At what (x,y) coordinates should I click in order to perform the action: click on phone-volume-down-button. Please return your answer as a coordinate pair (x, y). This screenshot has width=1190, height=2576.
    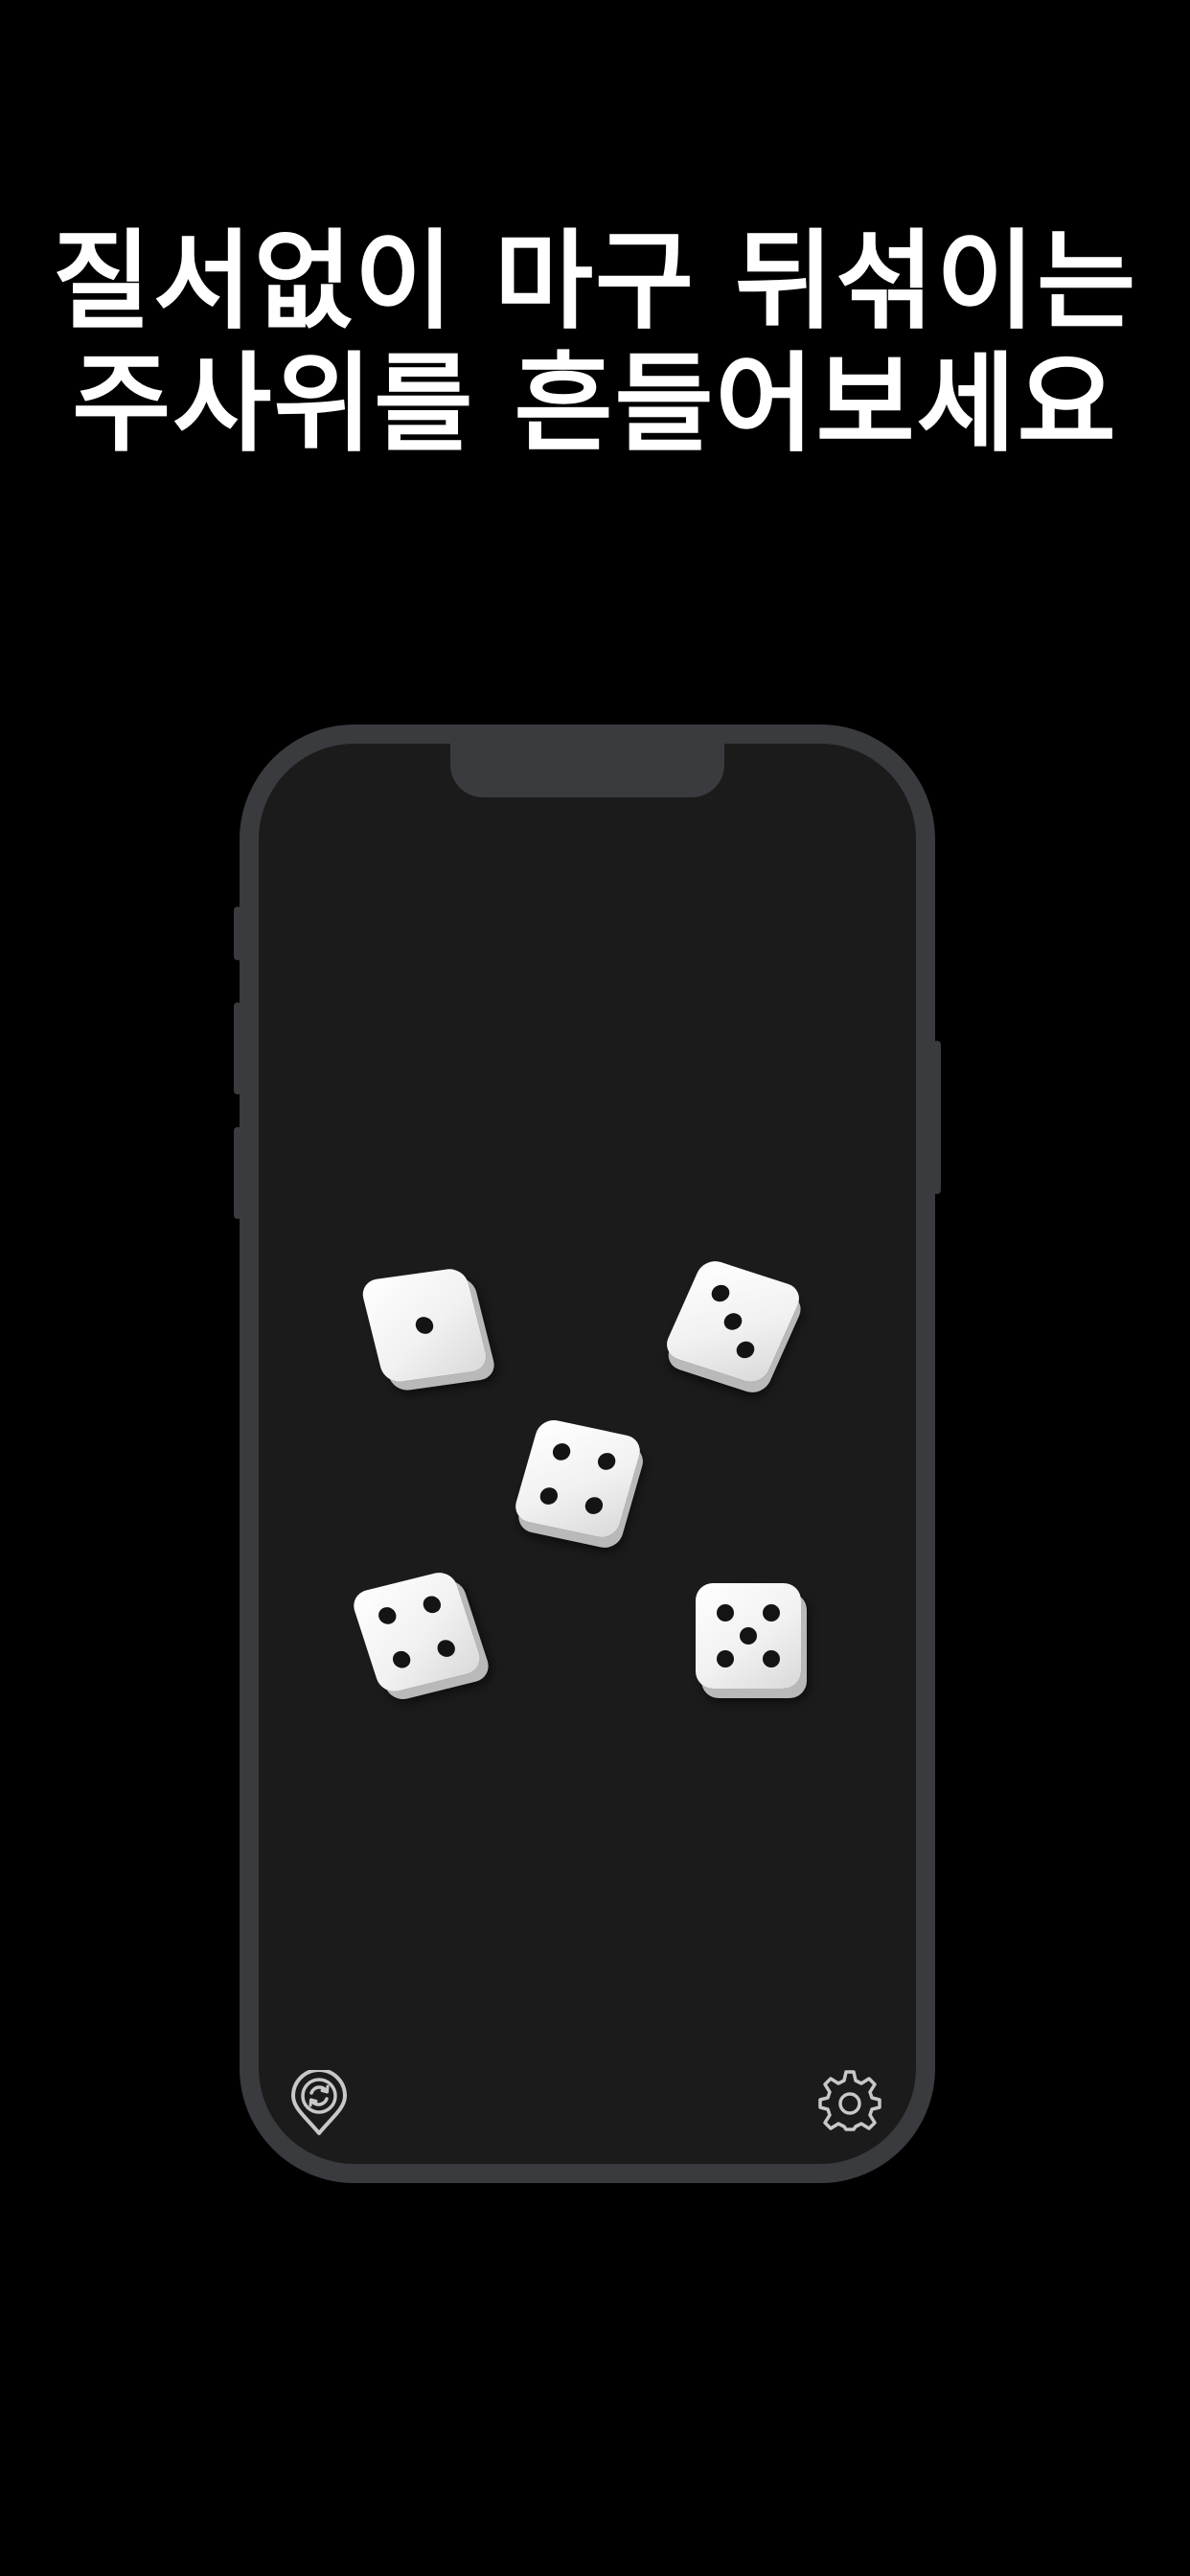
    Looking at the image, I should click on (238, 1173).